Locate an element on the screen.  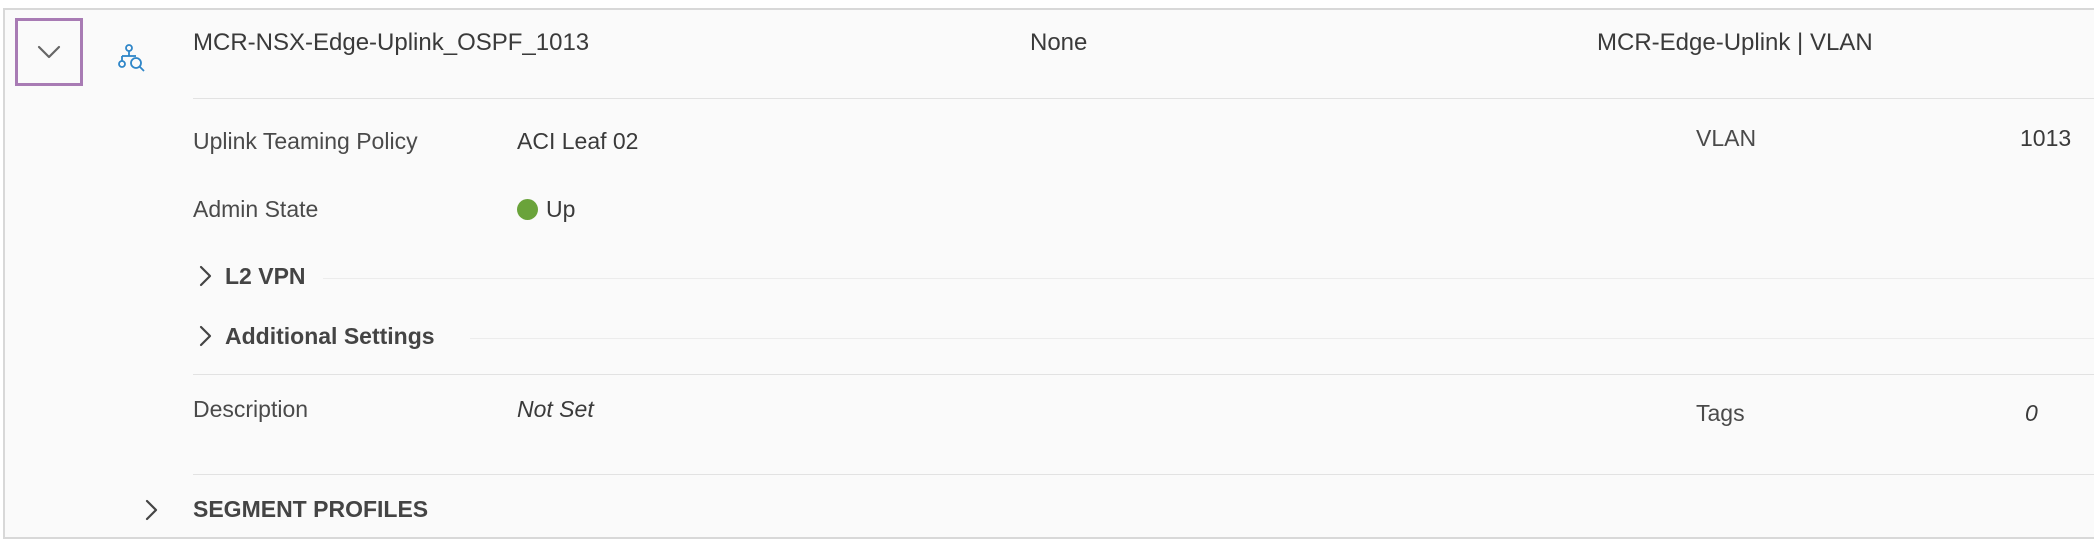
admin-state-value: Up is located at coordinates (546, 209).